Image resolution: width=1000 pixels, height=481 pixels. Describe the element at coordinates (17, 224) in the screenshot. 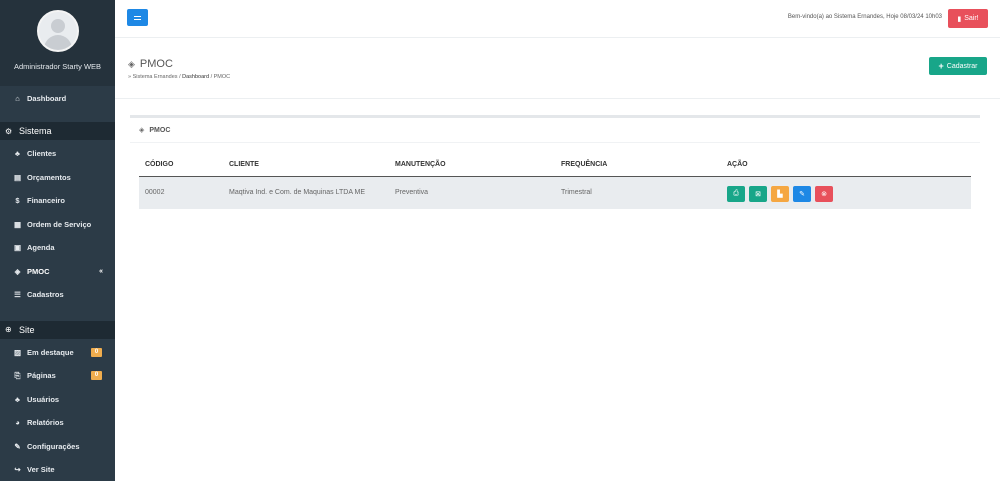

I see `list-icon: ▦` at that location.